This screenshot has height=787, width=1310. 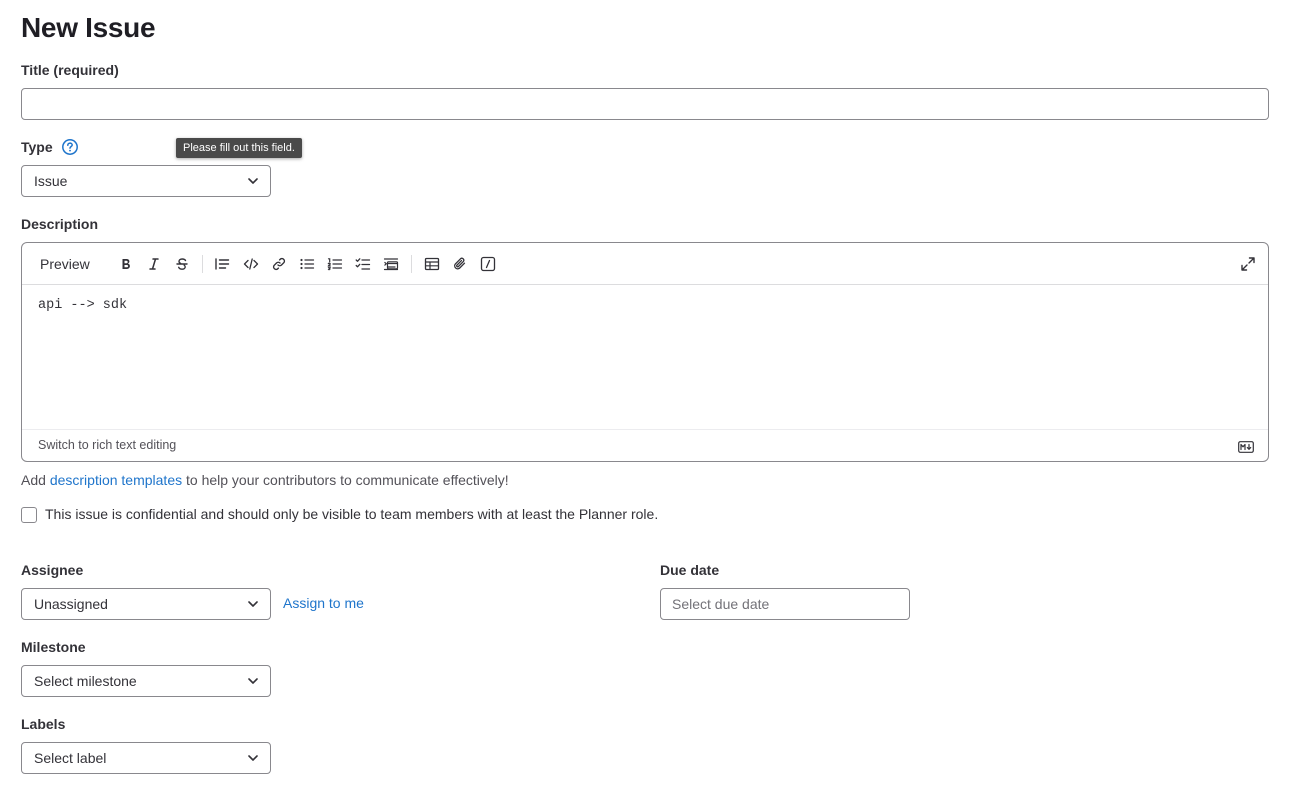 What do you see at coordinates (1248, 264) in the screenshot?
I see `fullscreen-icon` at bounding box center [1248, 264].